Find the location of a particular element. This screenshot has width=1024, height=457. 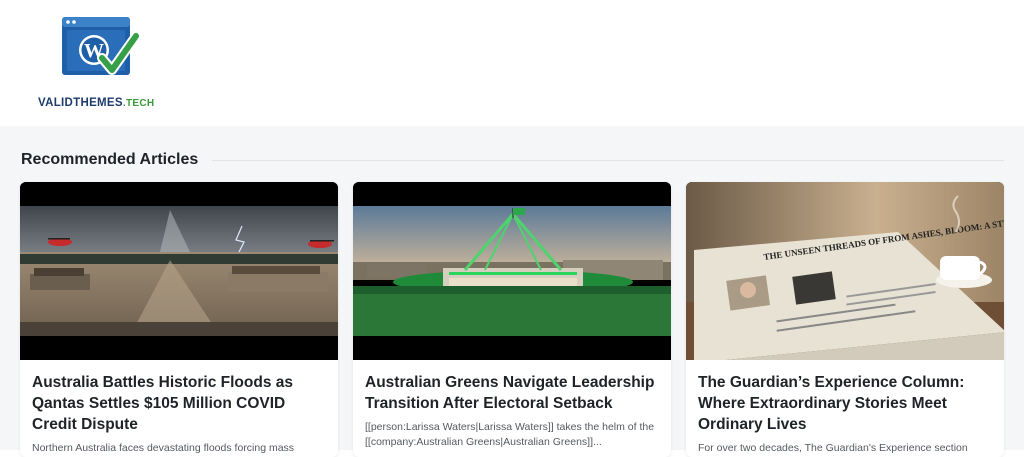

section-divider is located at coordinates (608, 160).